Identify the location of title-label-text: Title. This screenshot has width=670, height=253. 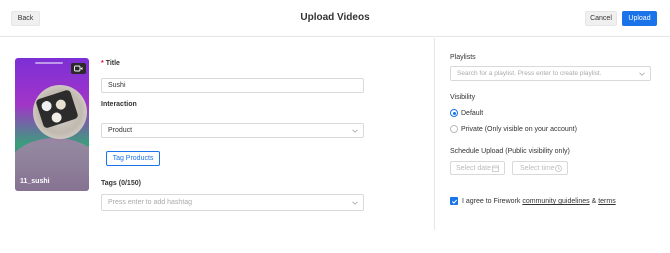
(112, 63).